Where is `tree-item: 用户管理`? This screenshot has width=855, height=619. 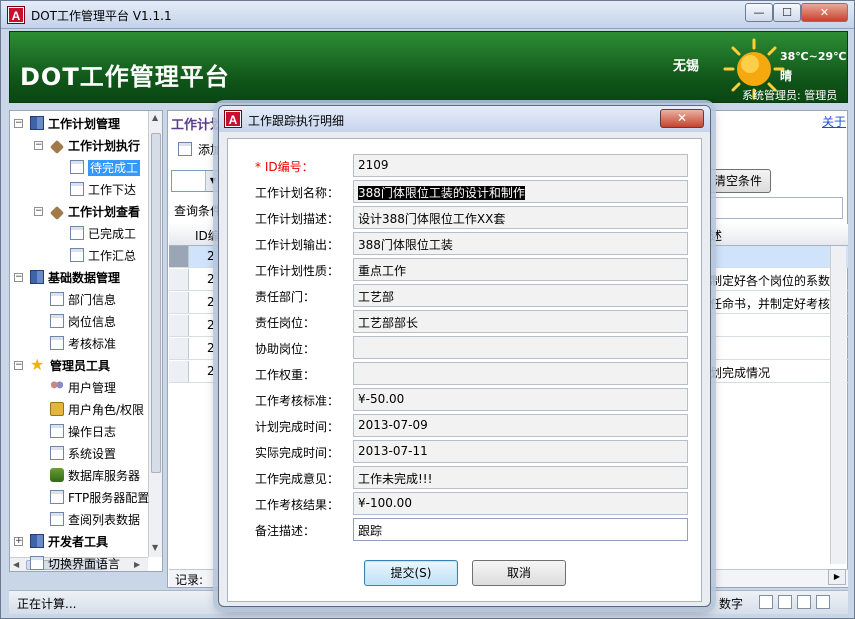 tree-item: 用户管理 is located at coordinates (83, 388).